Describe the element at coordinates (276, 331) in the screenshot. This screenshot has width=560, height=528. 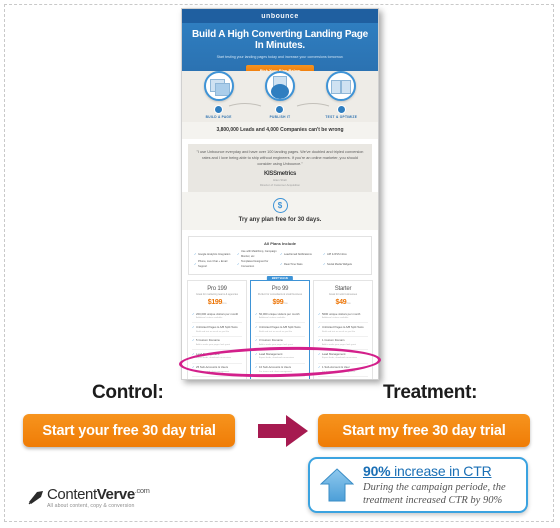
I see `plan-feature-note: Build and test as much as you like` at that location.